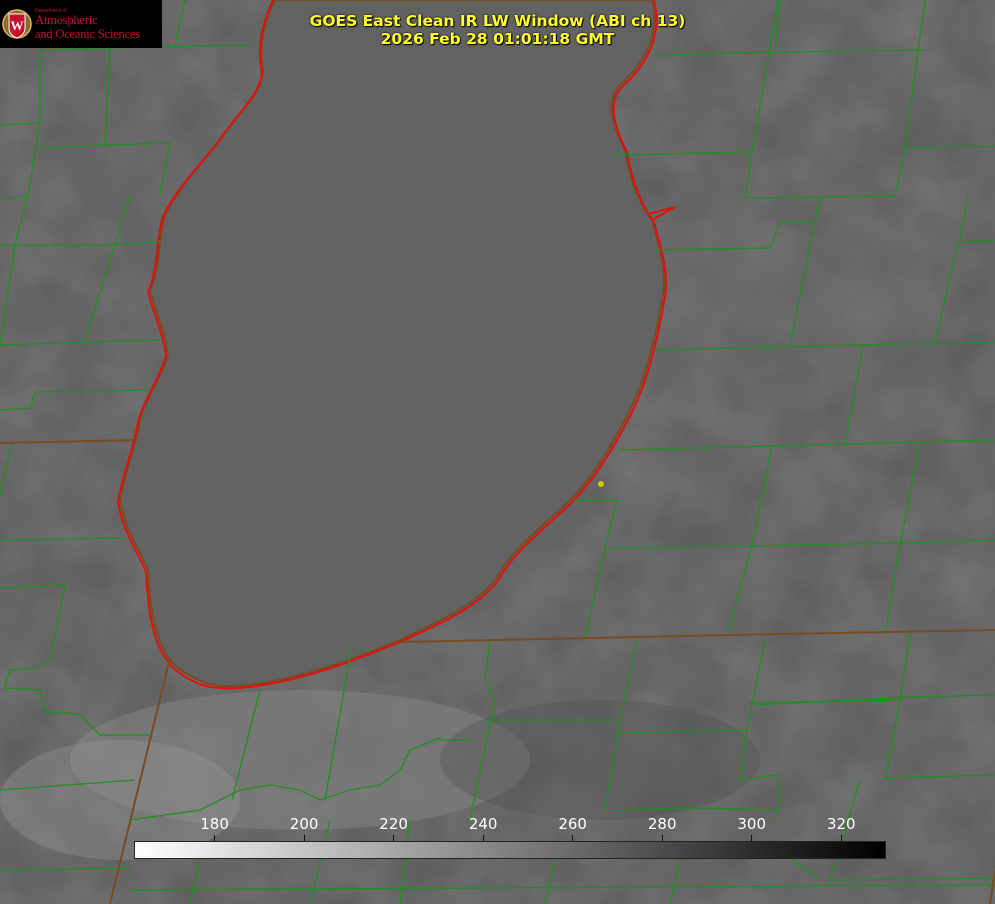 The width and height of the screenshot is (995, 904). What do you see at coordinates (510, 850) in the screenshot?
I see `temperature-colorbar` at bounding box center [510, 850].